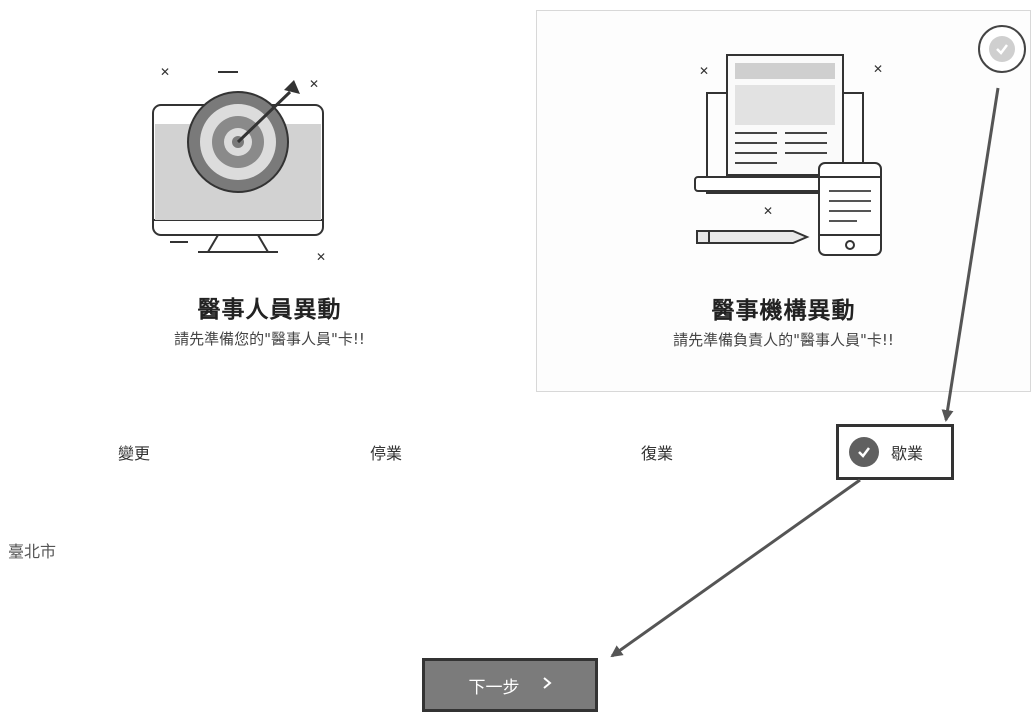 The image size is (1035, 715). I want to click on card-subtitle: 請先準備負責人的"醫事人員"卡!!, so click(783, 340).